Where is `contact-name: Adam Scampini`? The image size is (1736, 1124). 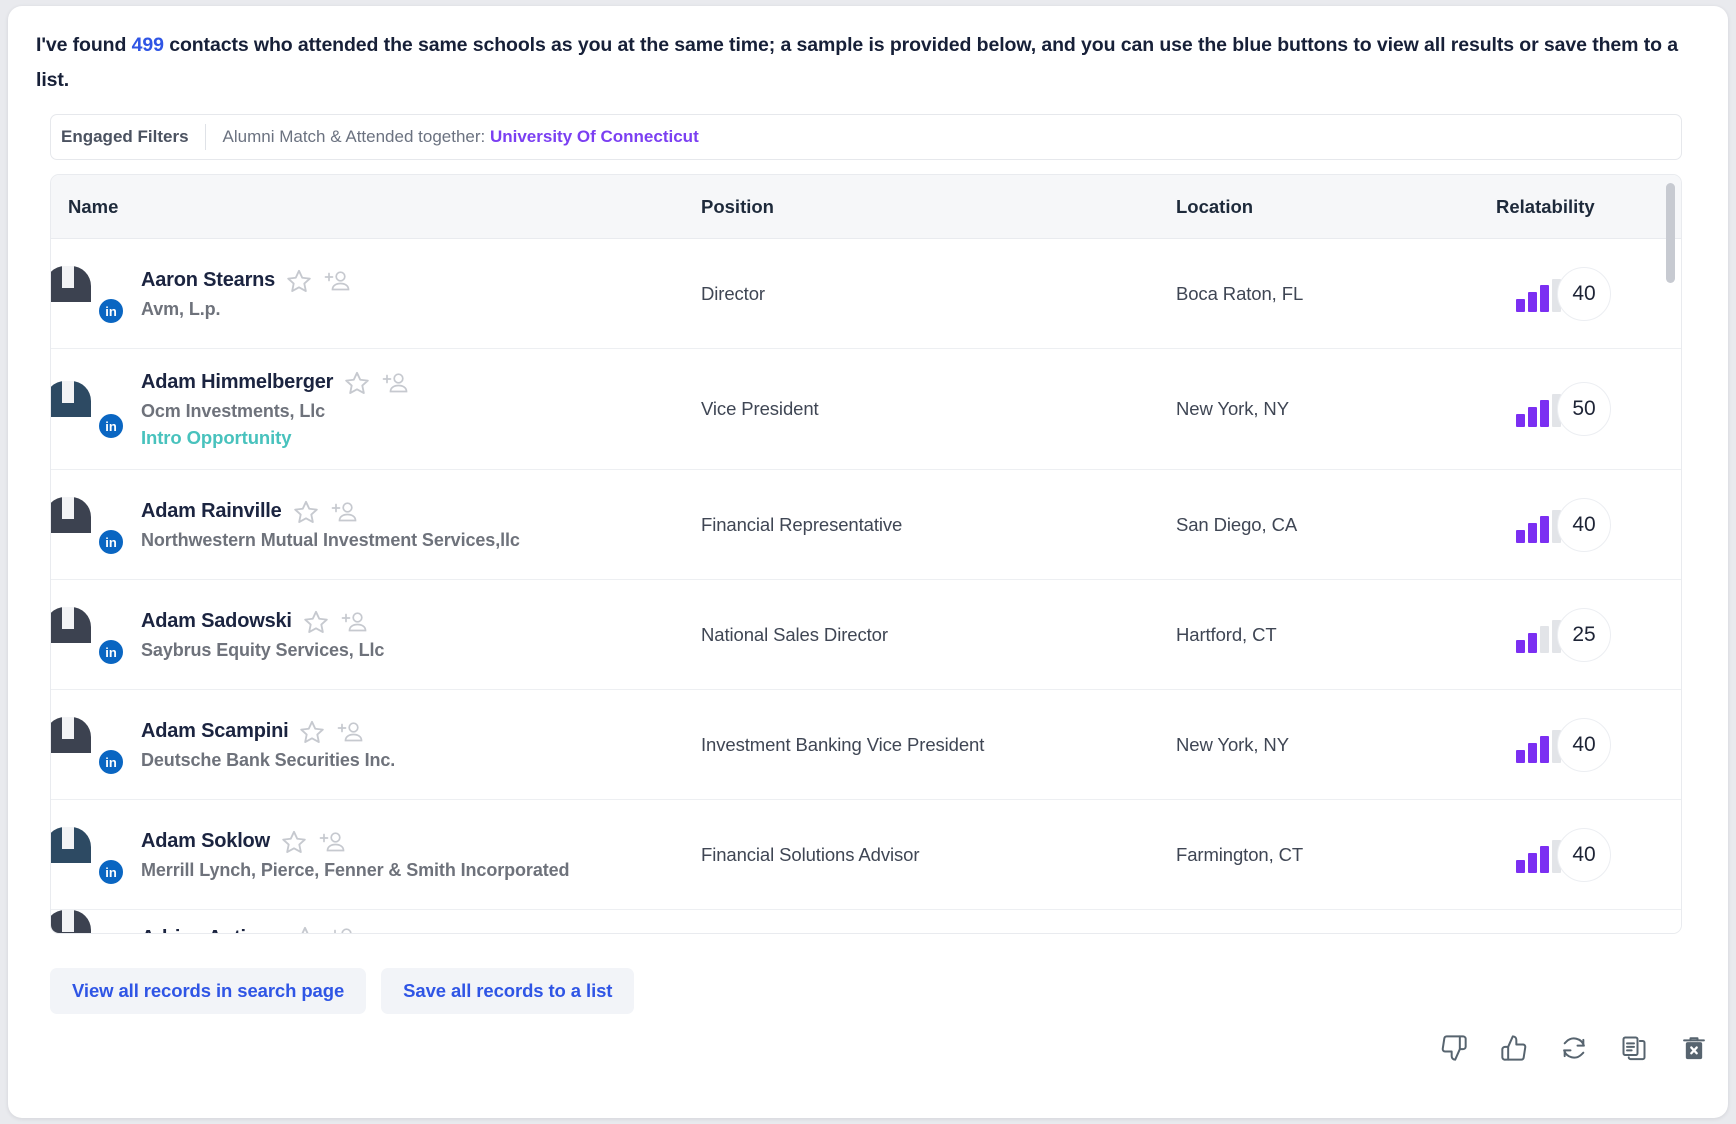 contact-name: Adam Scampini is located at coordinates (215, 731).